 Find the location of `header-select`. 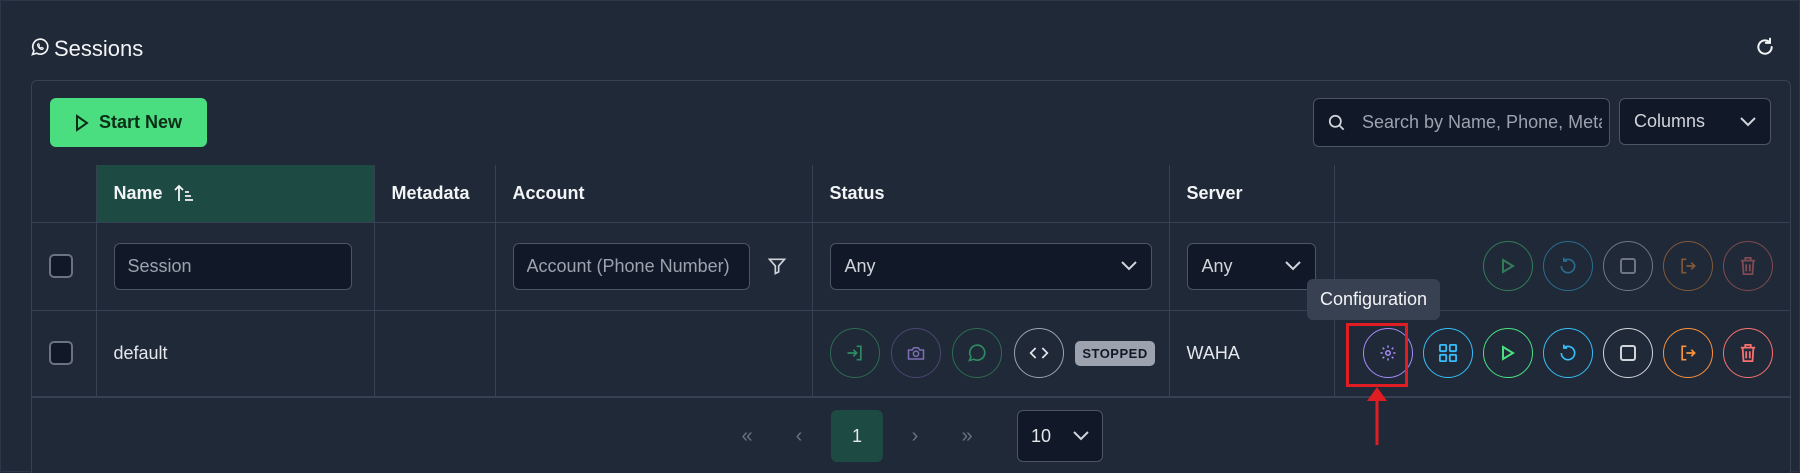

header-select is located at coordinates (64, 194).